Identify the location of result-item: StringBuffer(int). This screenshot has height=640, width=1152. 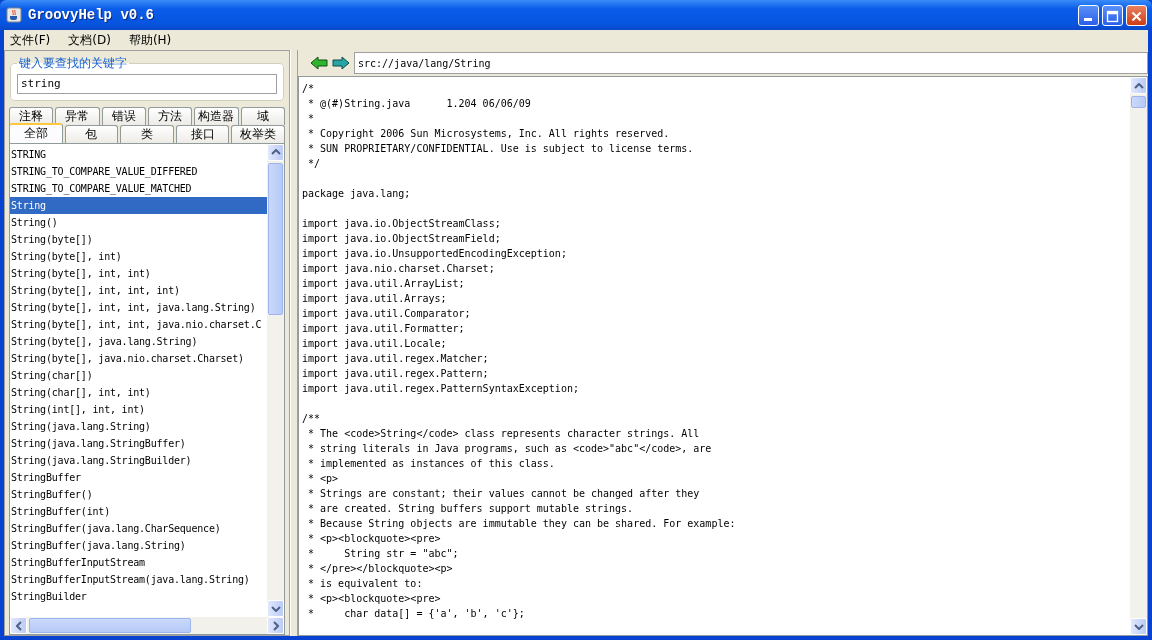
(138, 511).